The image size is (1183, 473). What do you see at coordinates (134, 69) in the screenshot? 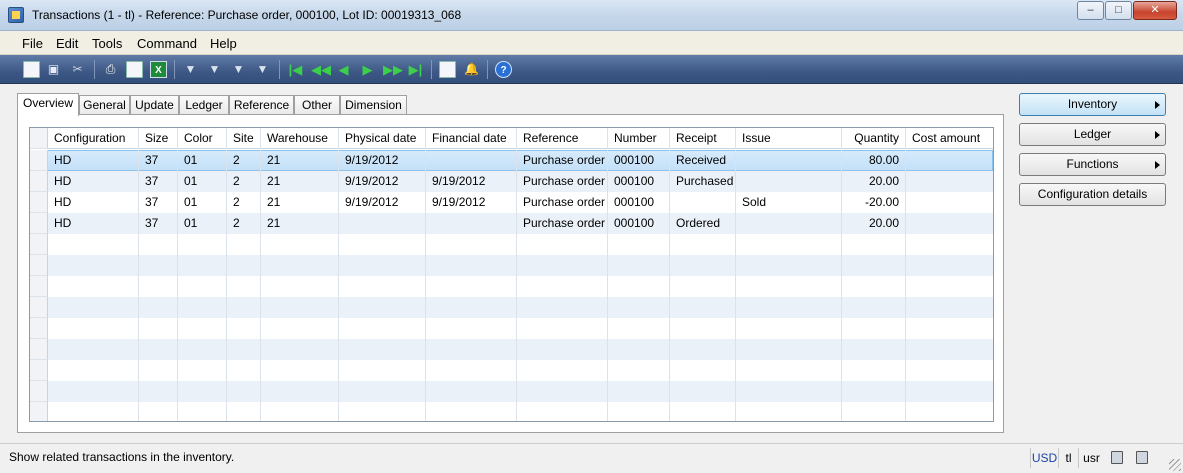
I see `print-preview-icon` at bounding box center [134, 69].